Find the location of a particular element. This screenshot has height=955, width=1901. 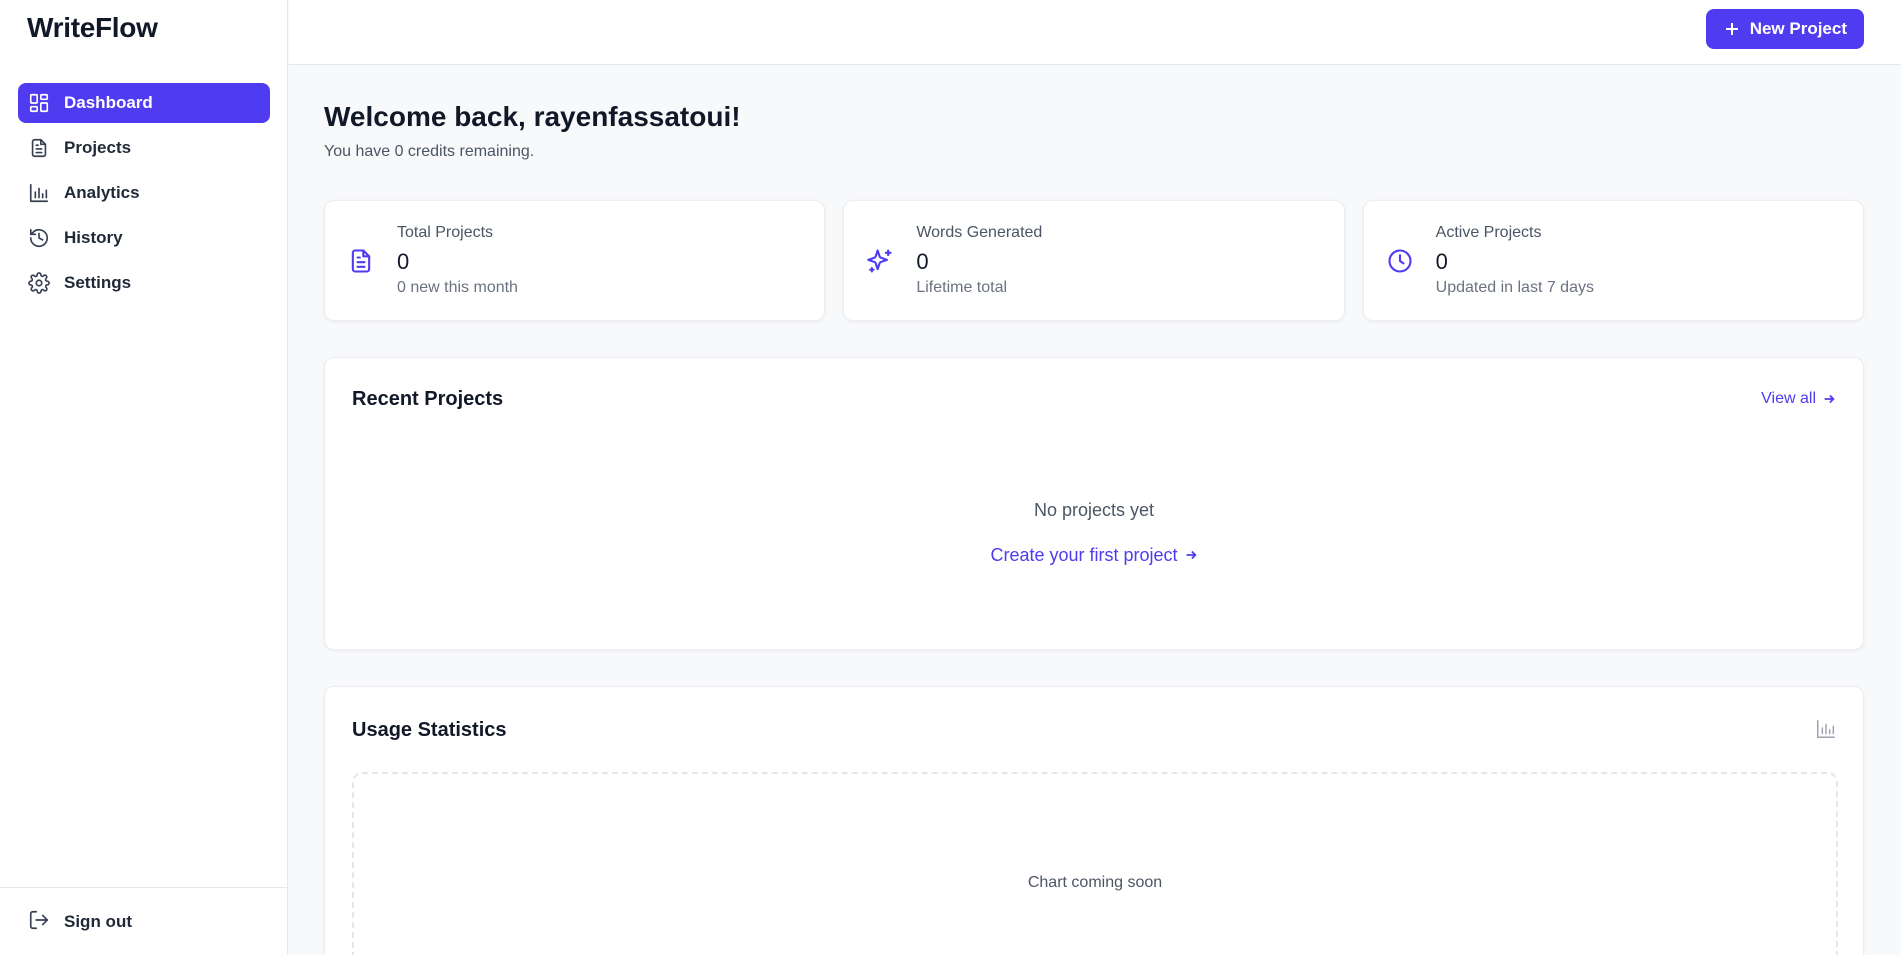

dashboard-icon is located at coordinates (39, 103).